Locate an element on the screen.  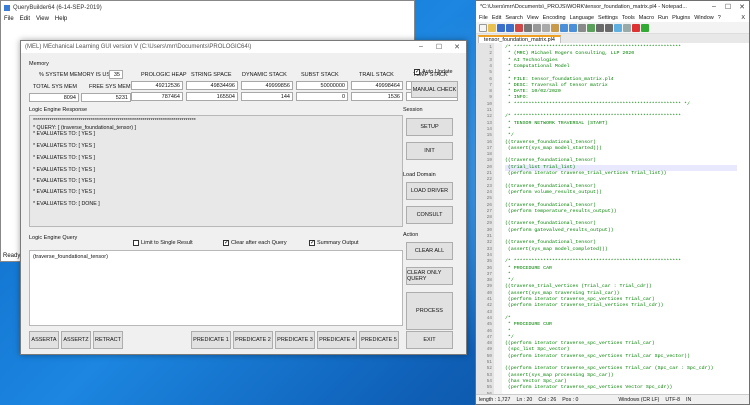
process-button: PROCESS is located at coordinates (429, 311).